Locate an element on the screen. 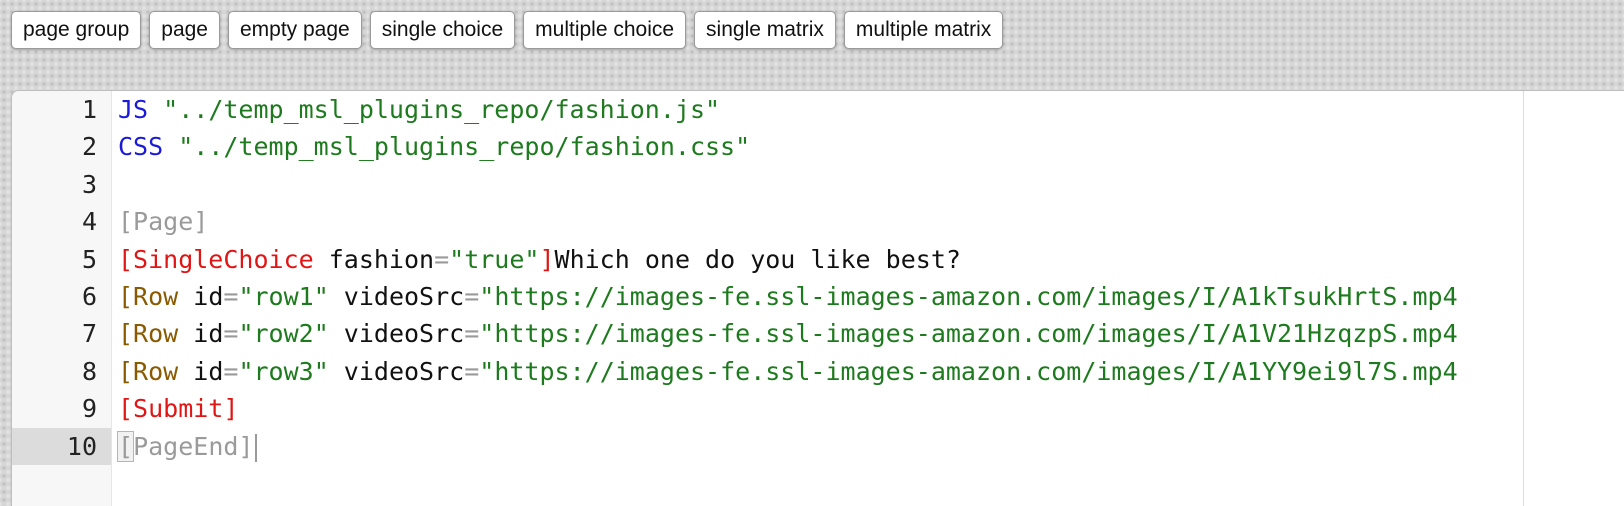  line-number: 6 is located at coordinates (89, 296).